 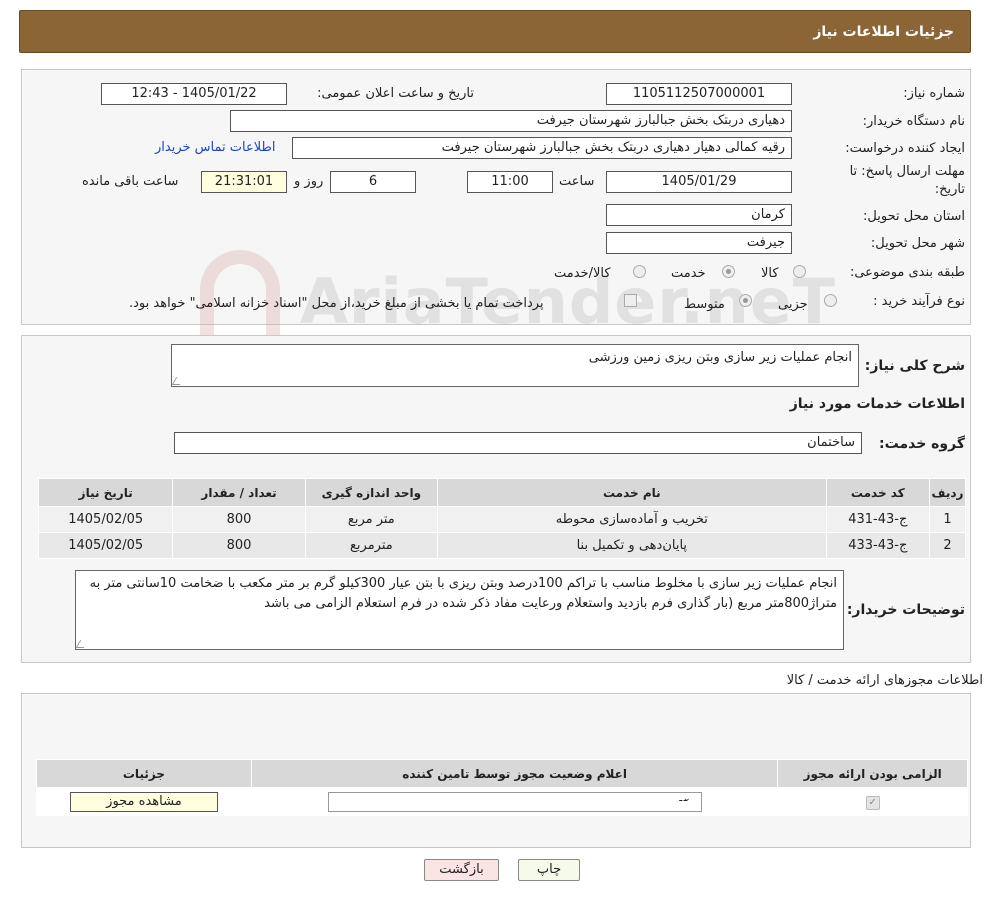 I want to click on buyer-notes-label: توضیحات خریدار:, so click(x=905, y=610).